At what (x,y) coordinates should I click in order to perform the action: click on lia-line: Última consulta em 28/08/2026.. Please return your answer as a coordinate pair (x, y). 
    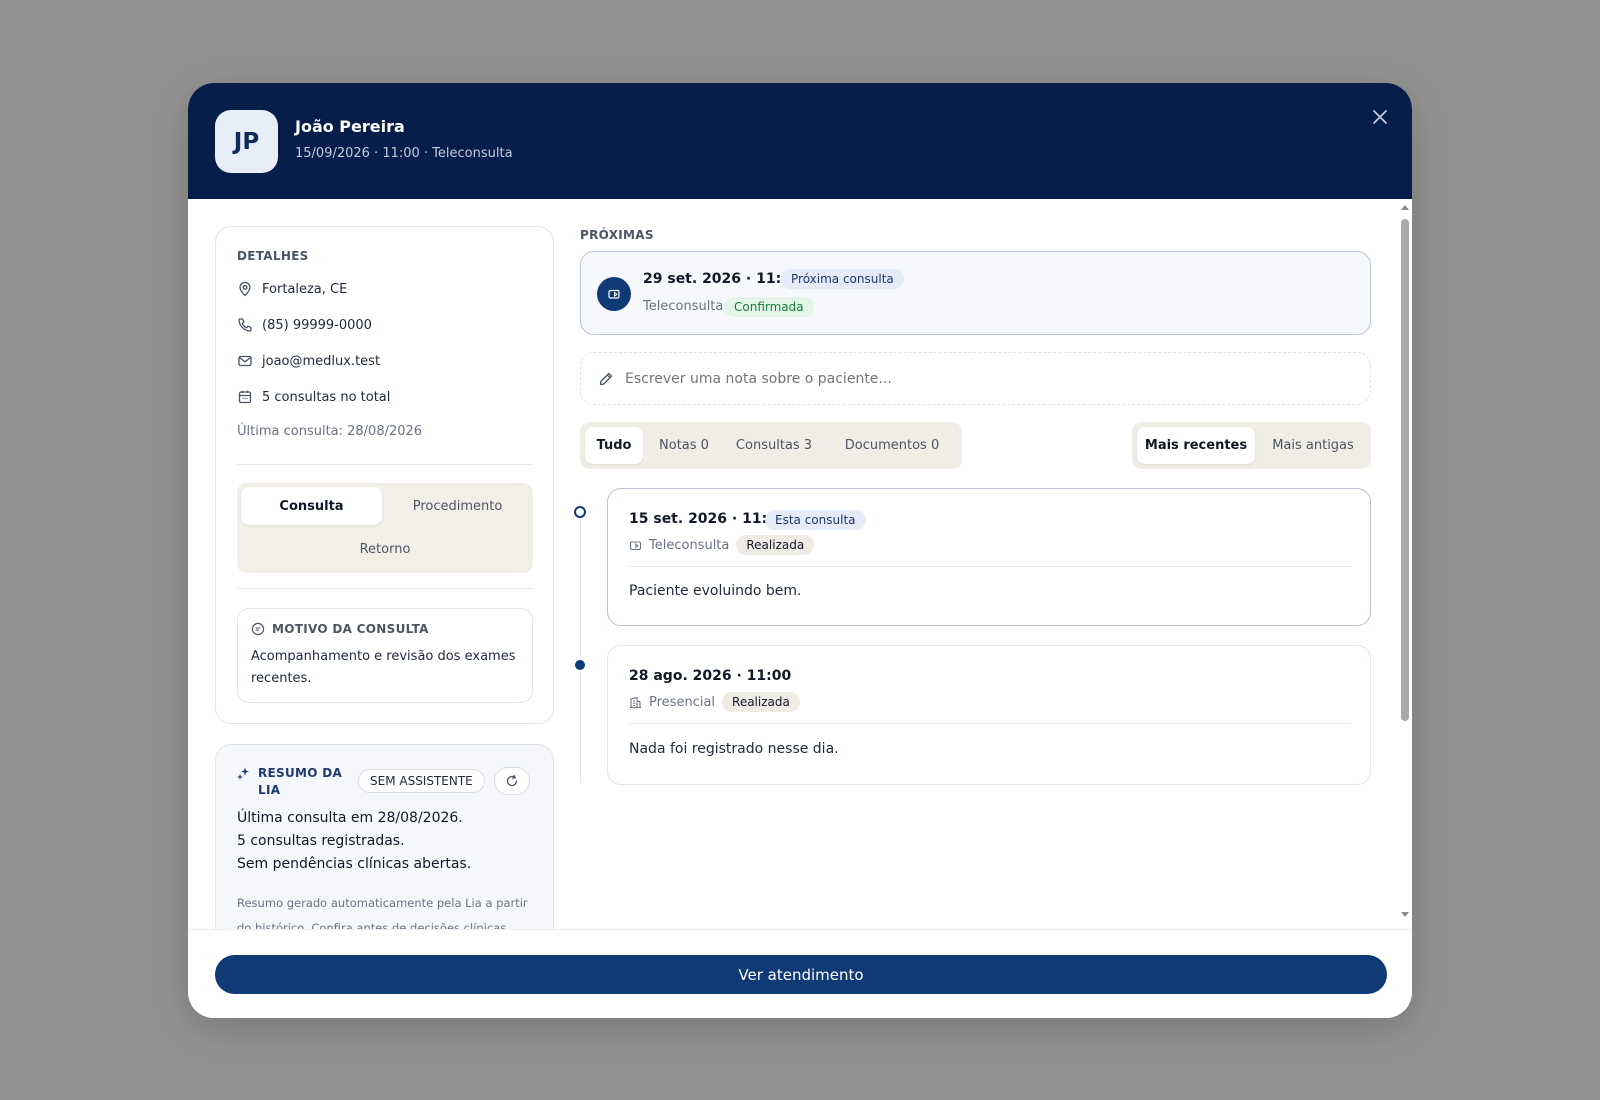
    Looking at the image, I should click on (350, 818).